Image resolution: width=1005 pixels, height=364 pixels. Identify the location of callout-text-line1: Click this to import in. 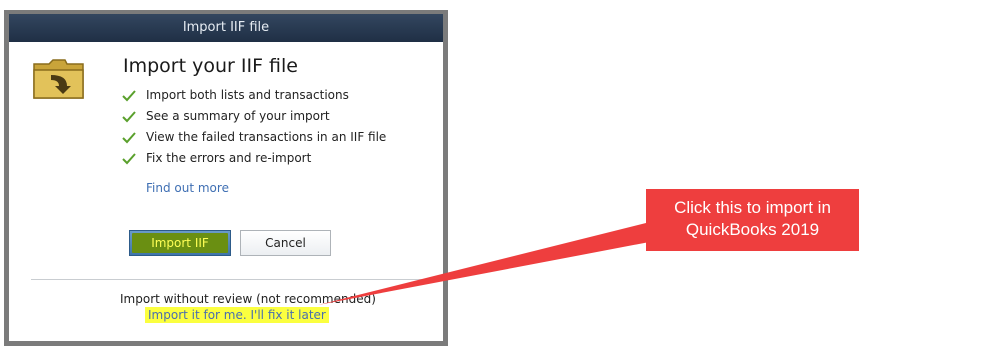
(752, 207).